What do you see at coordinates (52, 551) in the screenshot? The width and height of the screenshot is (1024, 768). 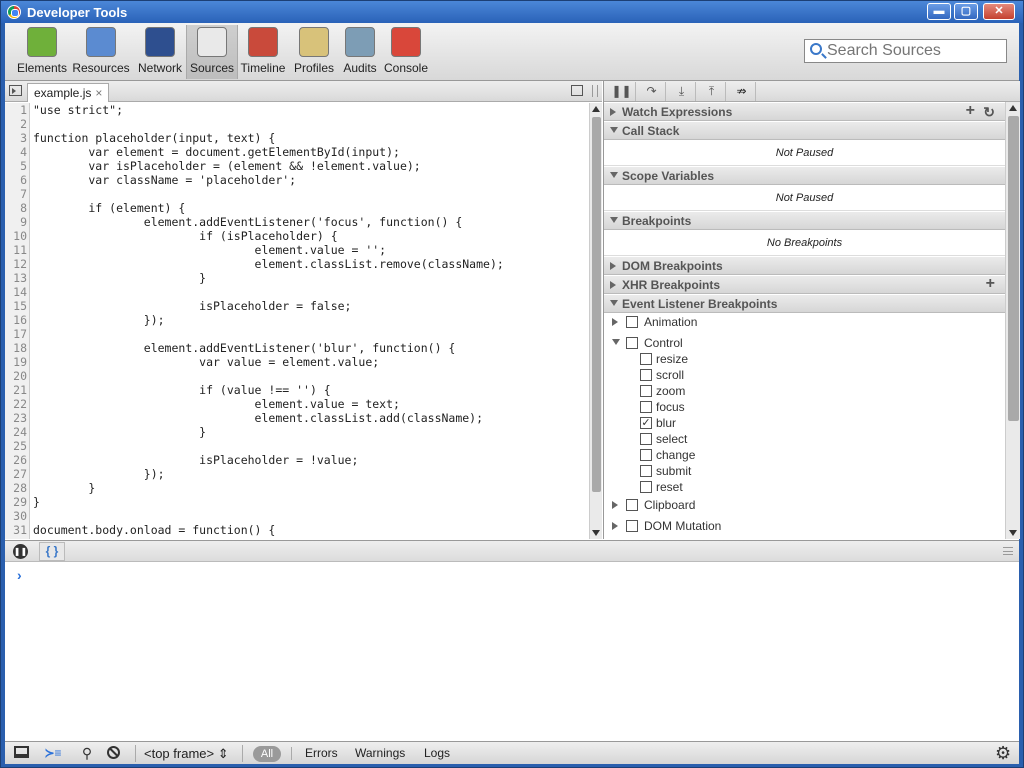 I see `pretty-print-button: { }` at bounding box center [52, 551].